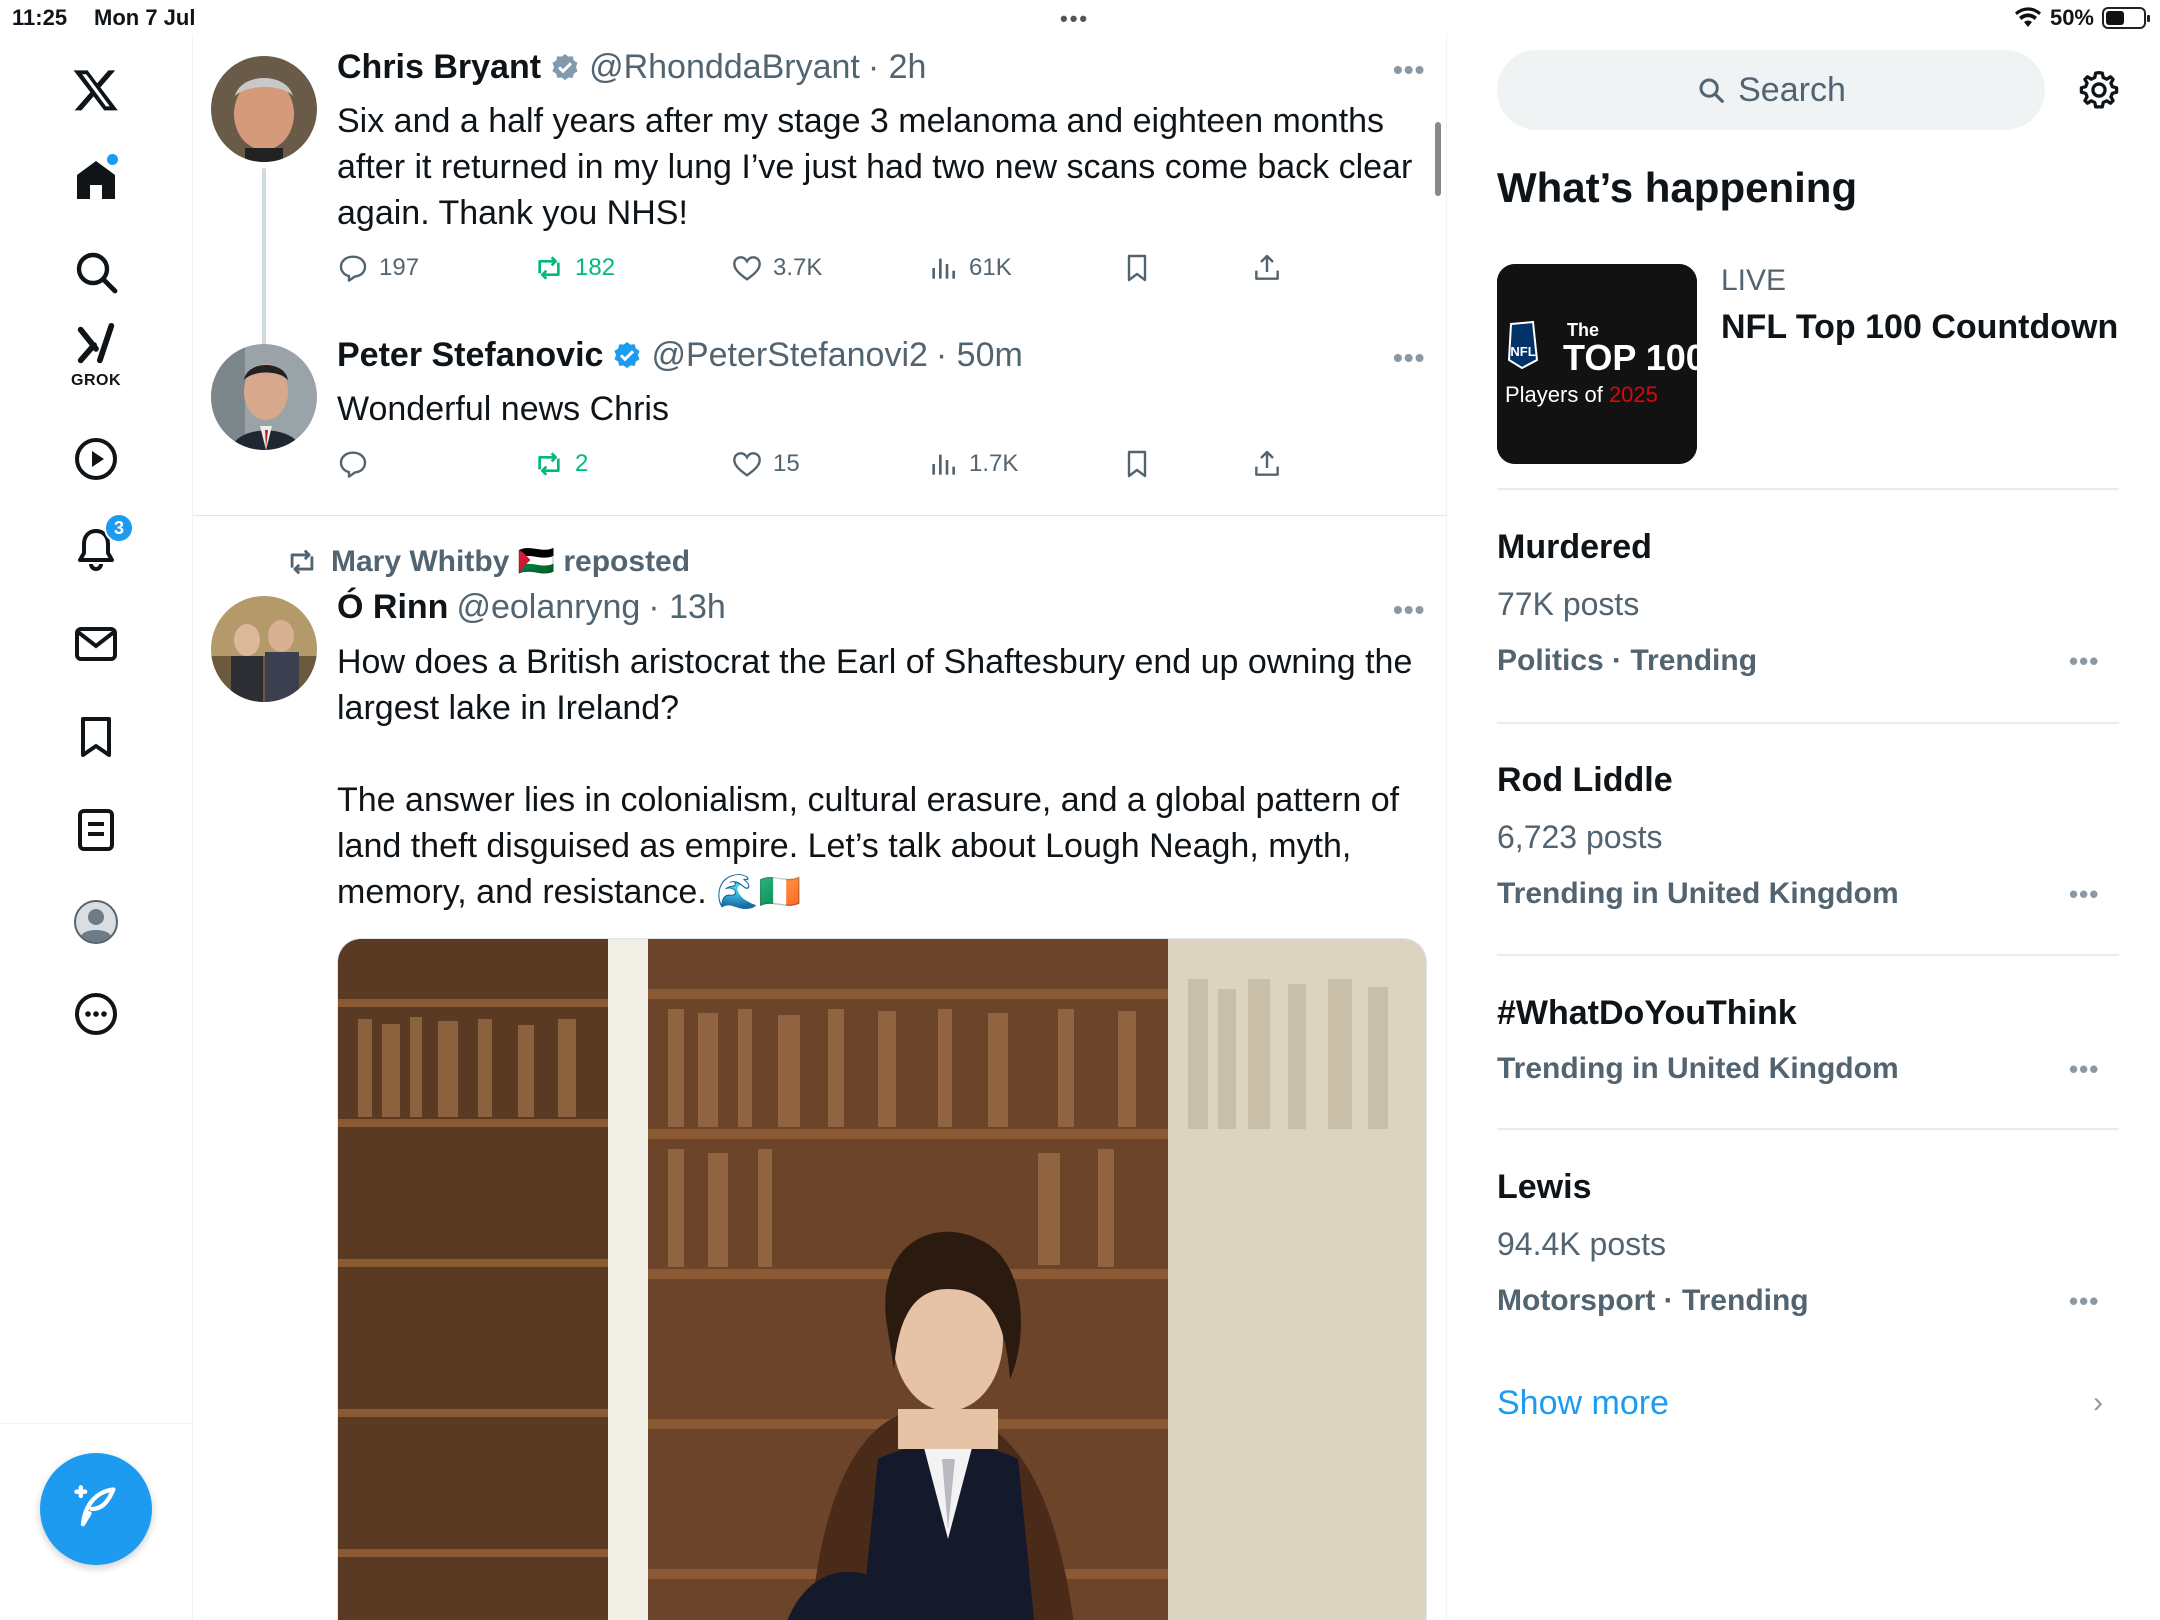 The width and height of the screenshot is (2160, 1620). I want to click on tweet-text: Wonderful news Chris, so click(503, 409).